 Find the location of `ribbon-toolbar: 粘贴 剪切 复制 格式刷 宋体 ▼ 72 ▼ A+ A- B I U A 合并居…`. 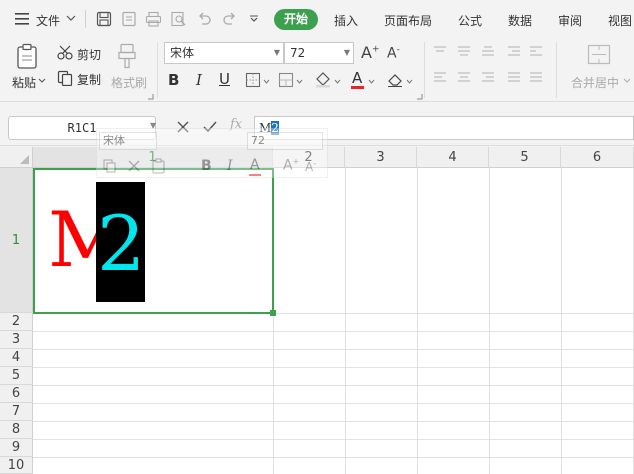

ribbon-toolbar: 粘贴 剪切 复制 格式刷 宋体 ▼ 72 ▼ A+ A- B I U A 合并居… is located at coordinates (317, 70).